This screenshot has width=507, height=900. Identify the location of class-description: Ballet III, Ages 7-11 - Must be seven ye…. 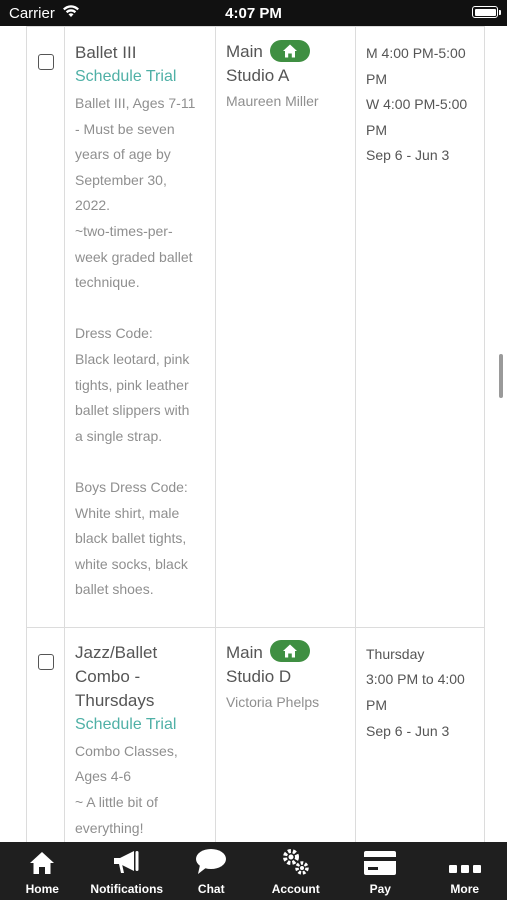
(135, 346).